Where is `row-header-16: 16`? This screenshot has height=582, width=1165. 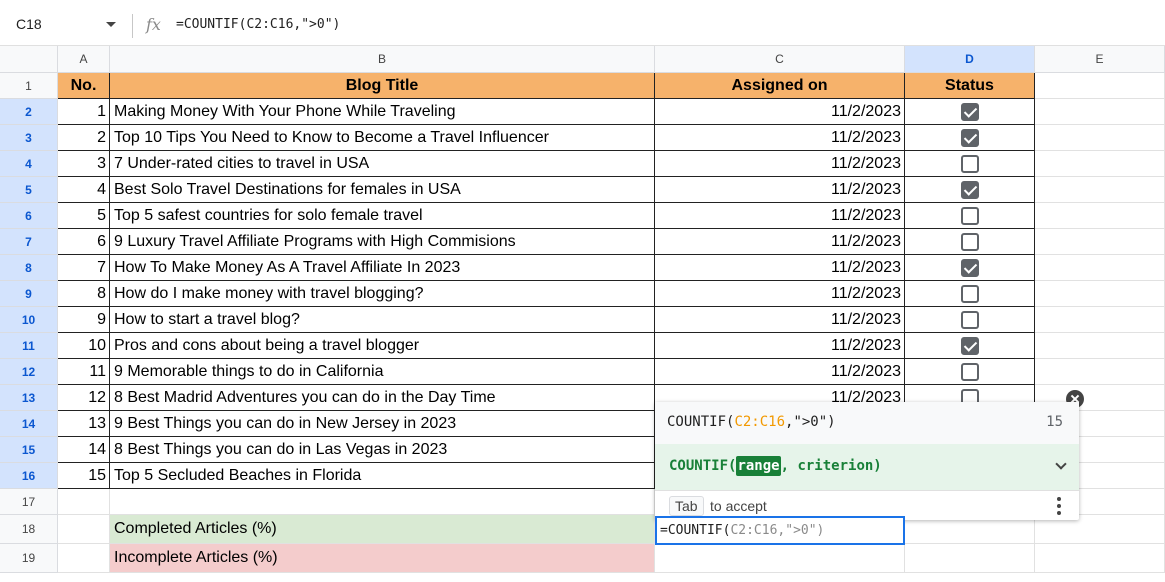 row-header-16: 16 is located at coordinates (29, 476).